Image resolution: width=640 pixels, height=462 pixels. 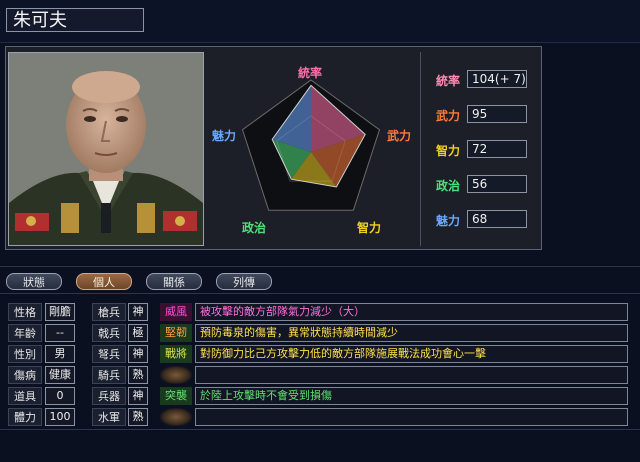 What do you see at coordinates (60, 375) in the screenshot?
I see `attr-value-injury: 健康` at bounding box center [60, 375].